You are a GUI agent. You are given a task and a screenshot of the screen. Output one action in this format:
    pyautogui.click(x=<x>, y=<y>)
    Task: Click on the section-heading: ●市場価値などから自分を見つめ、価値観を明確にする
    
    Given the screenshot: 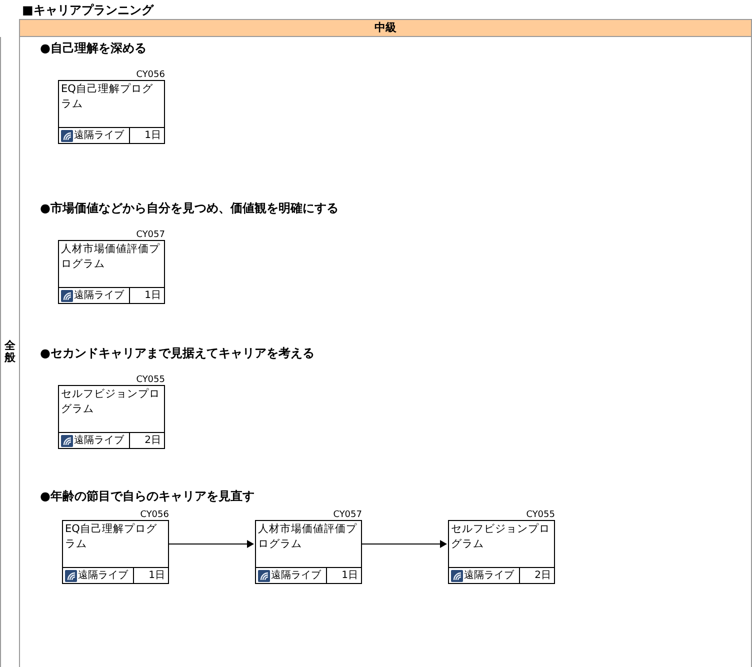 What is the action you would take?
    pyautogui.click(x=190, y=208)
    